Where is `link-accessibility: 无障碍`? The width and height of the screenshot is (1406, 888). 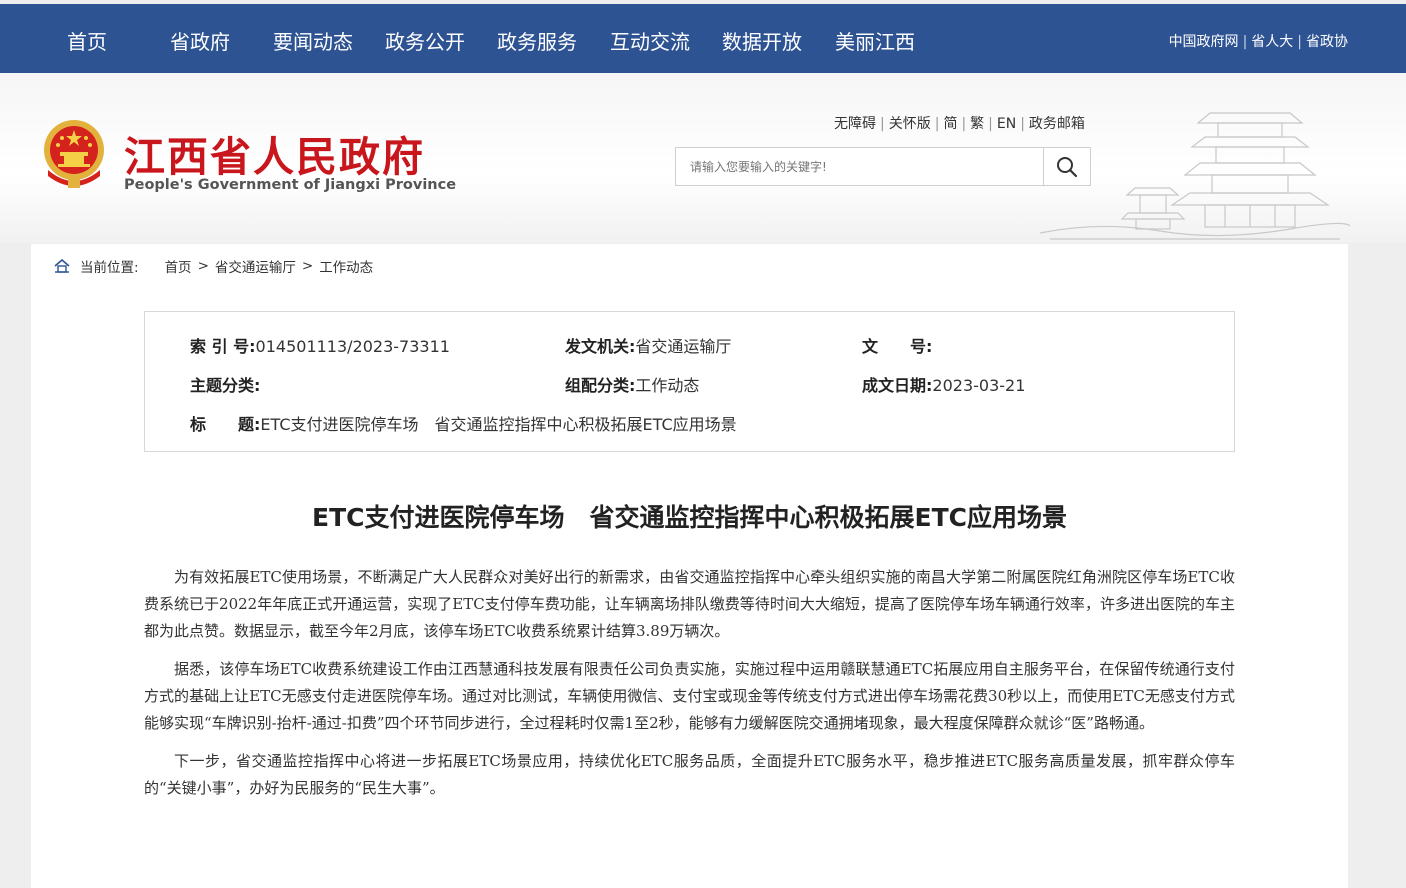
link-accessibility: 无障碍 is located at coordinates (855, 124).